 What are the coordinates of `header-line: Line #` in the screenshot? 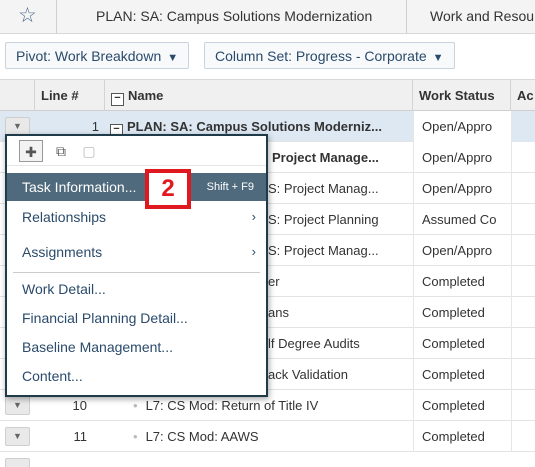 It's located at (70, 95).